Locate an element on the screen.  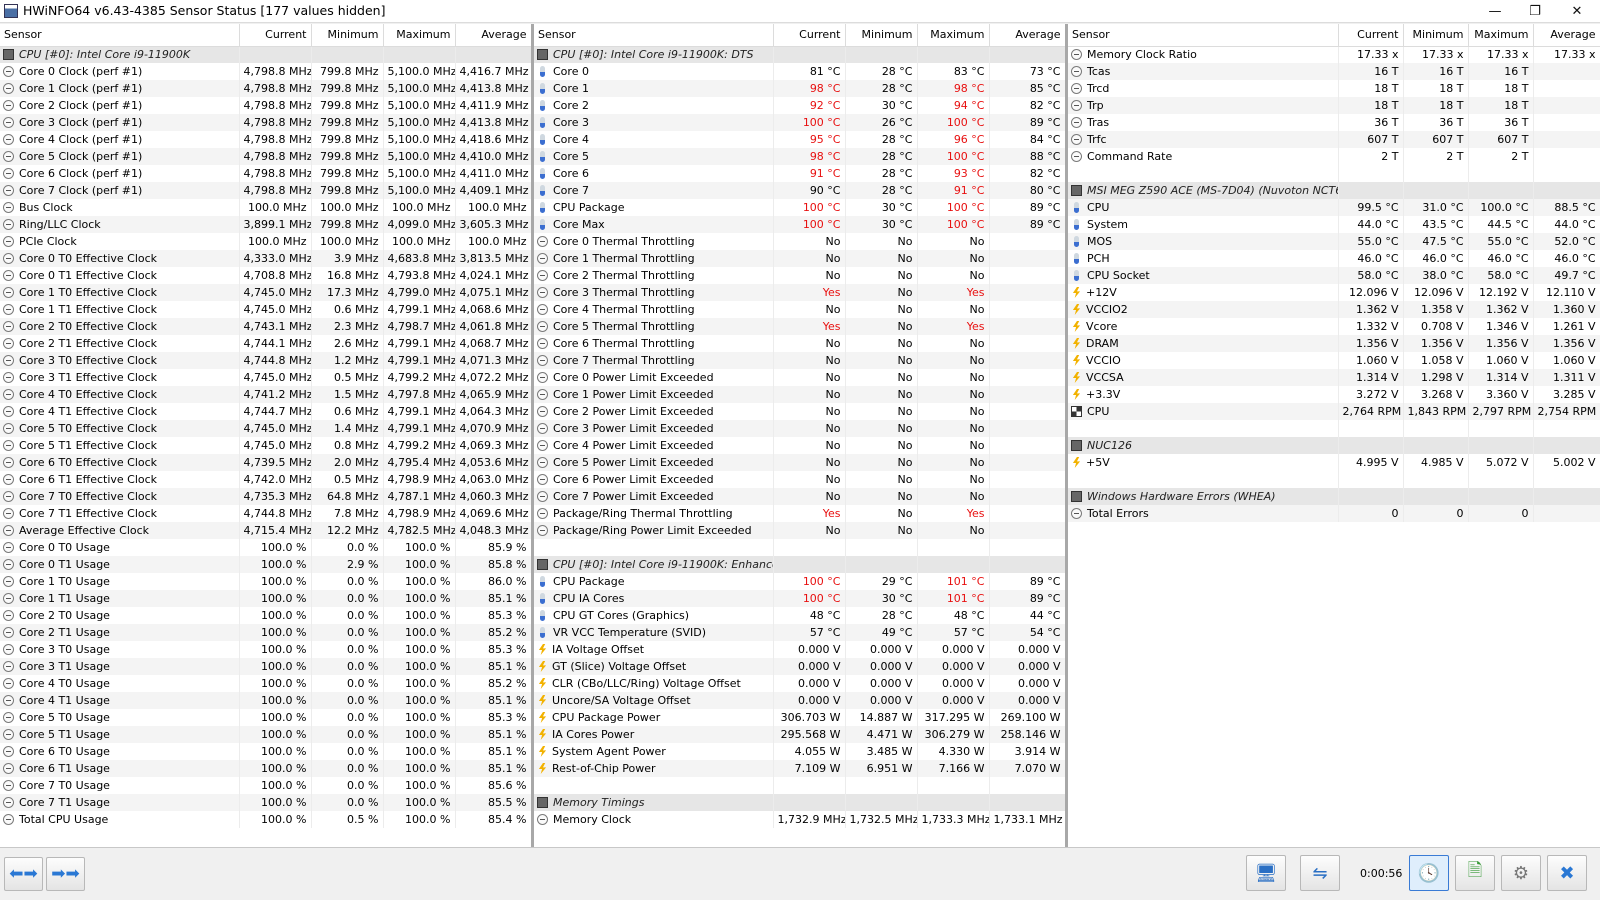
sensor-row: Trcd 18 T 18 T 18 T is located at coordinates (1334, 88).